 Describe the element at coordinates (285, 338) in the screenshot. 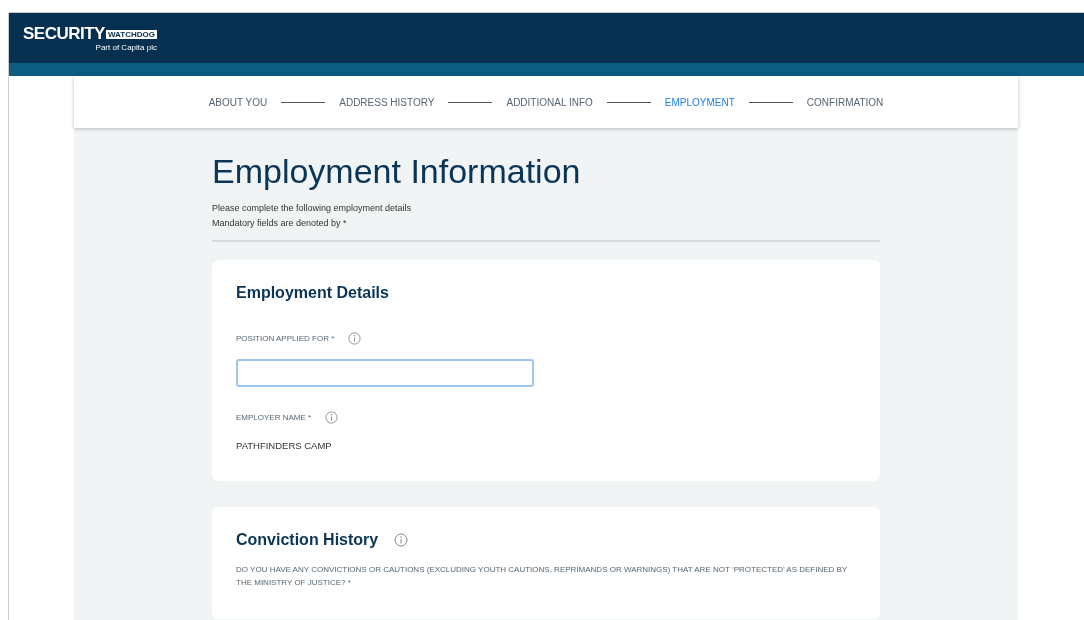

I see `field-label: POSITION APPLIED FOR *` at that location.